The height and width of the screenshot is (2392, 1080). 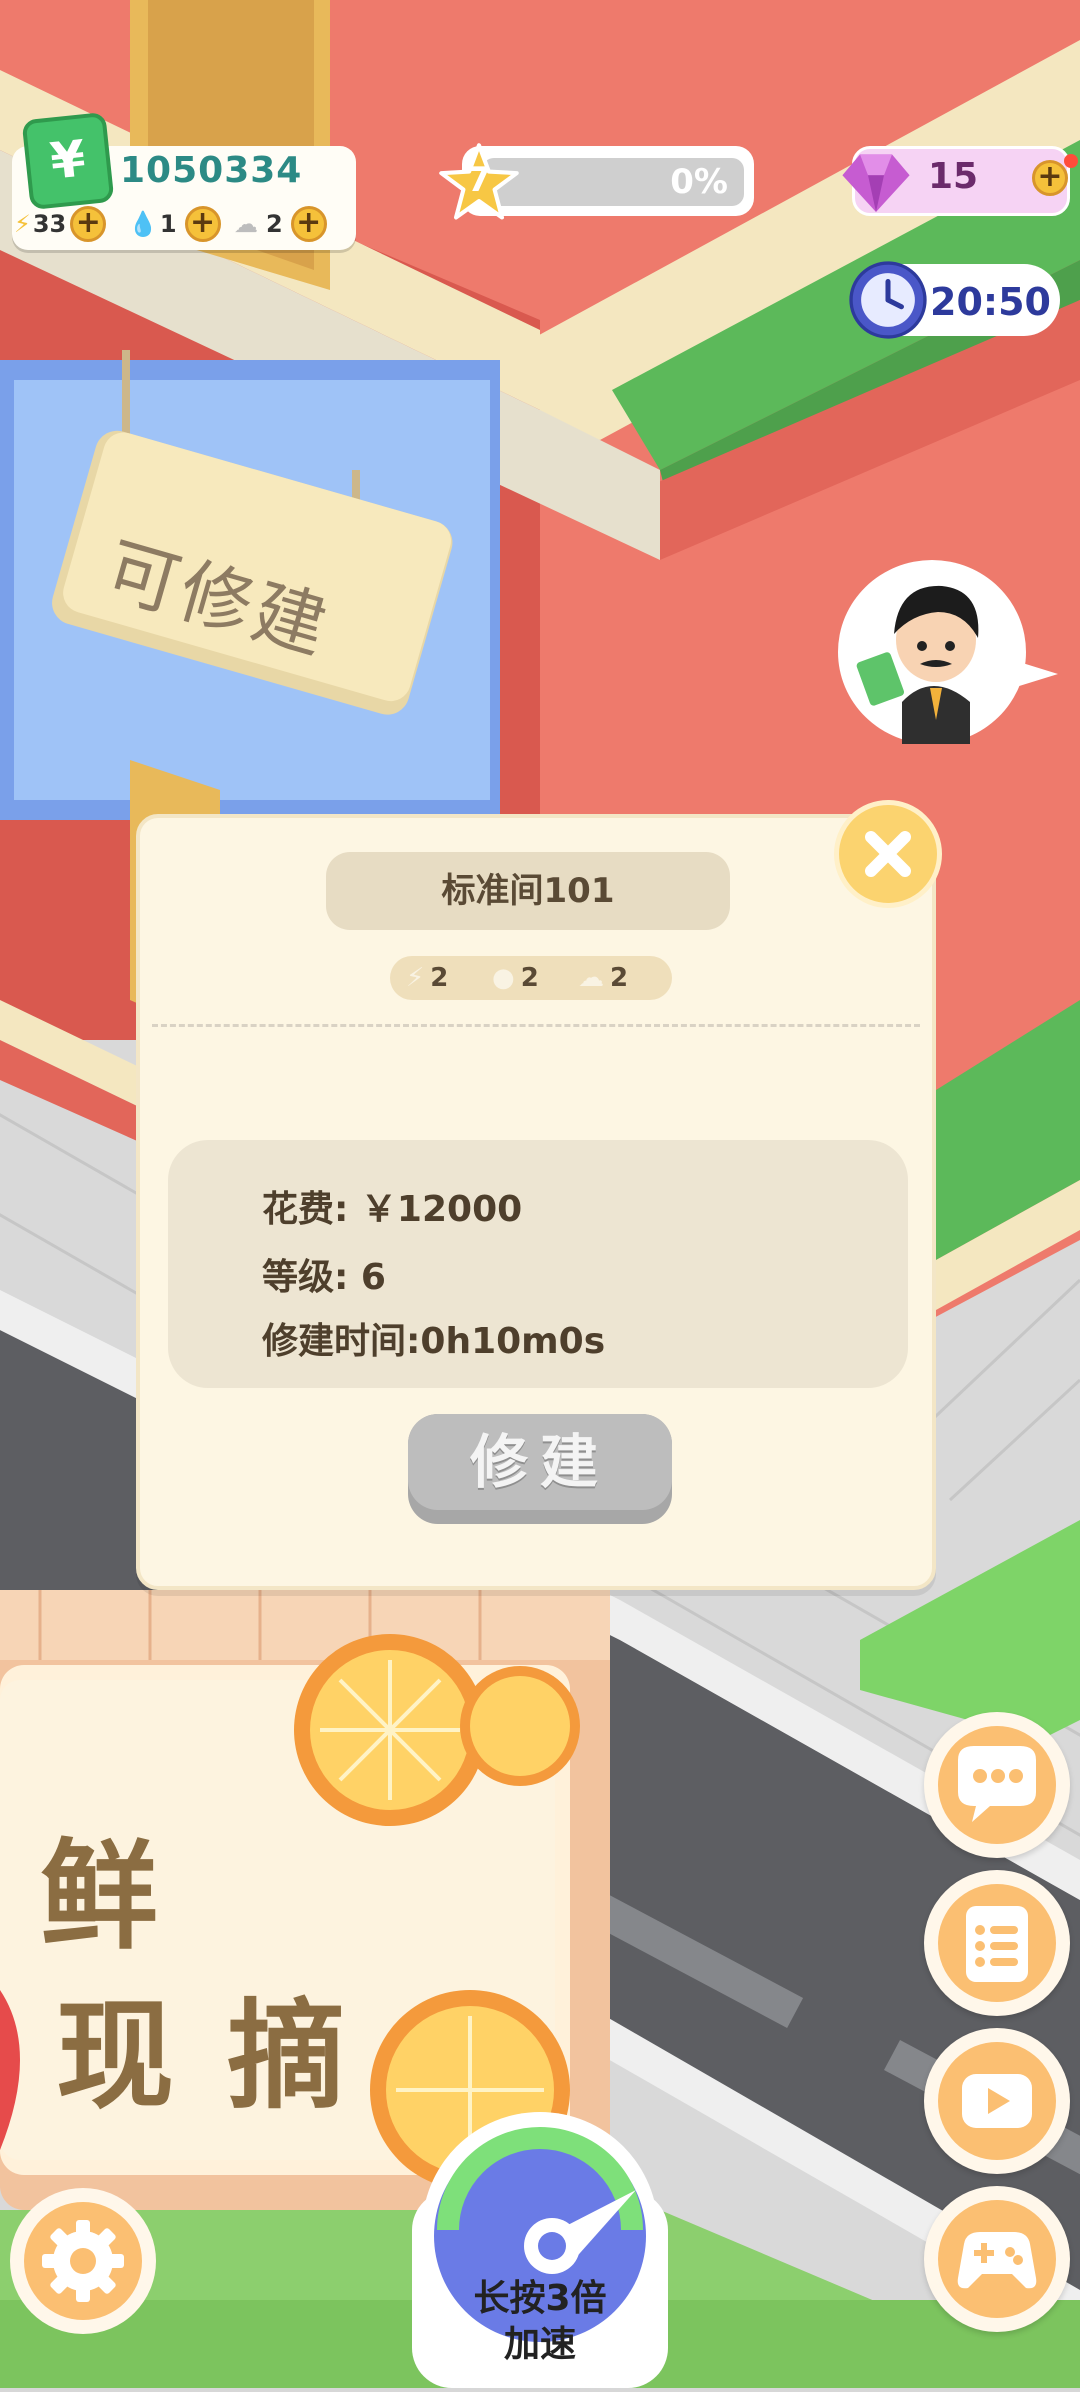 What do you see at coordinates (1071, 161) in the screenshot?
I see `notification-dot` at bounding box center [1071, 161].